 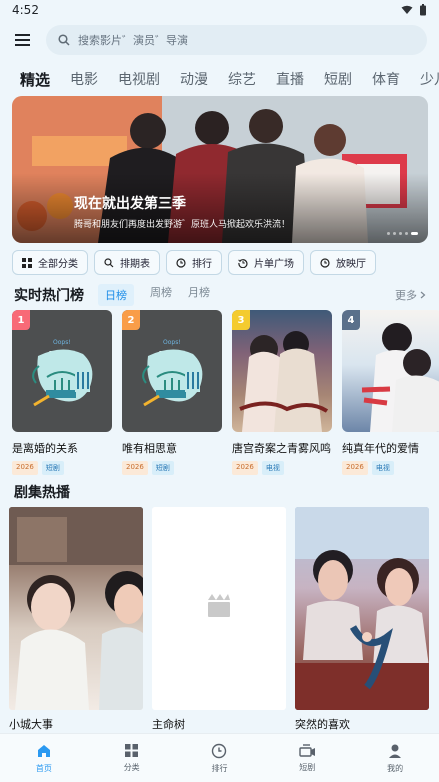 I want to click on ranking-section-header: 实时热门榜 日榜 周榜 月榜 更多, so click(x=220, y=295).